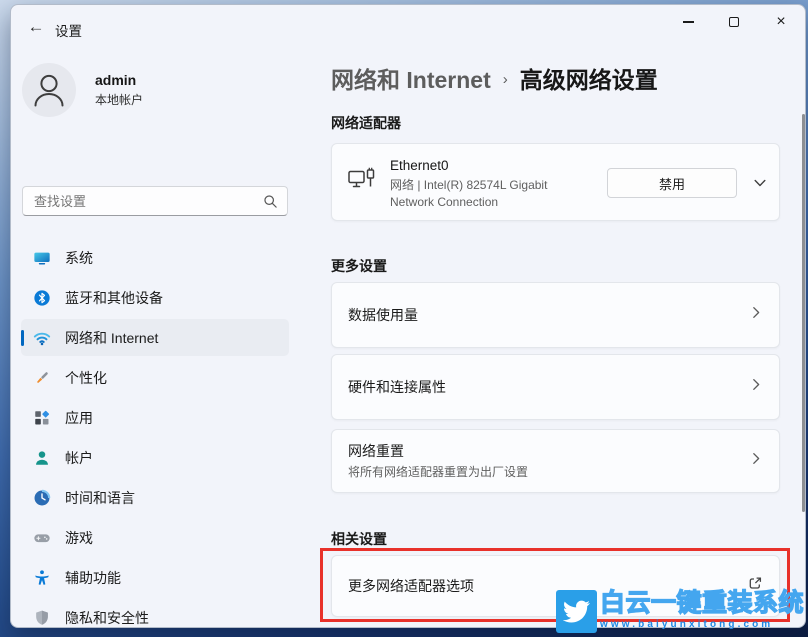 The image size is (808, 637). Describe the element at coordinates (155, 613) in the screenshot. I see `sidebar-item-privacy: 隐私和安全性` at that location.